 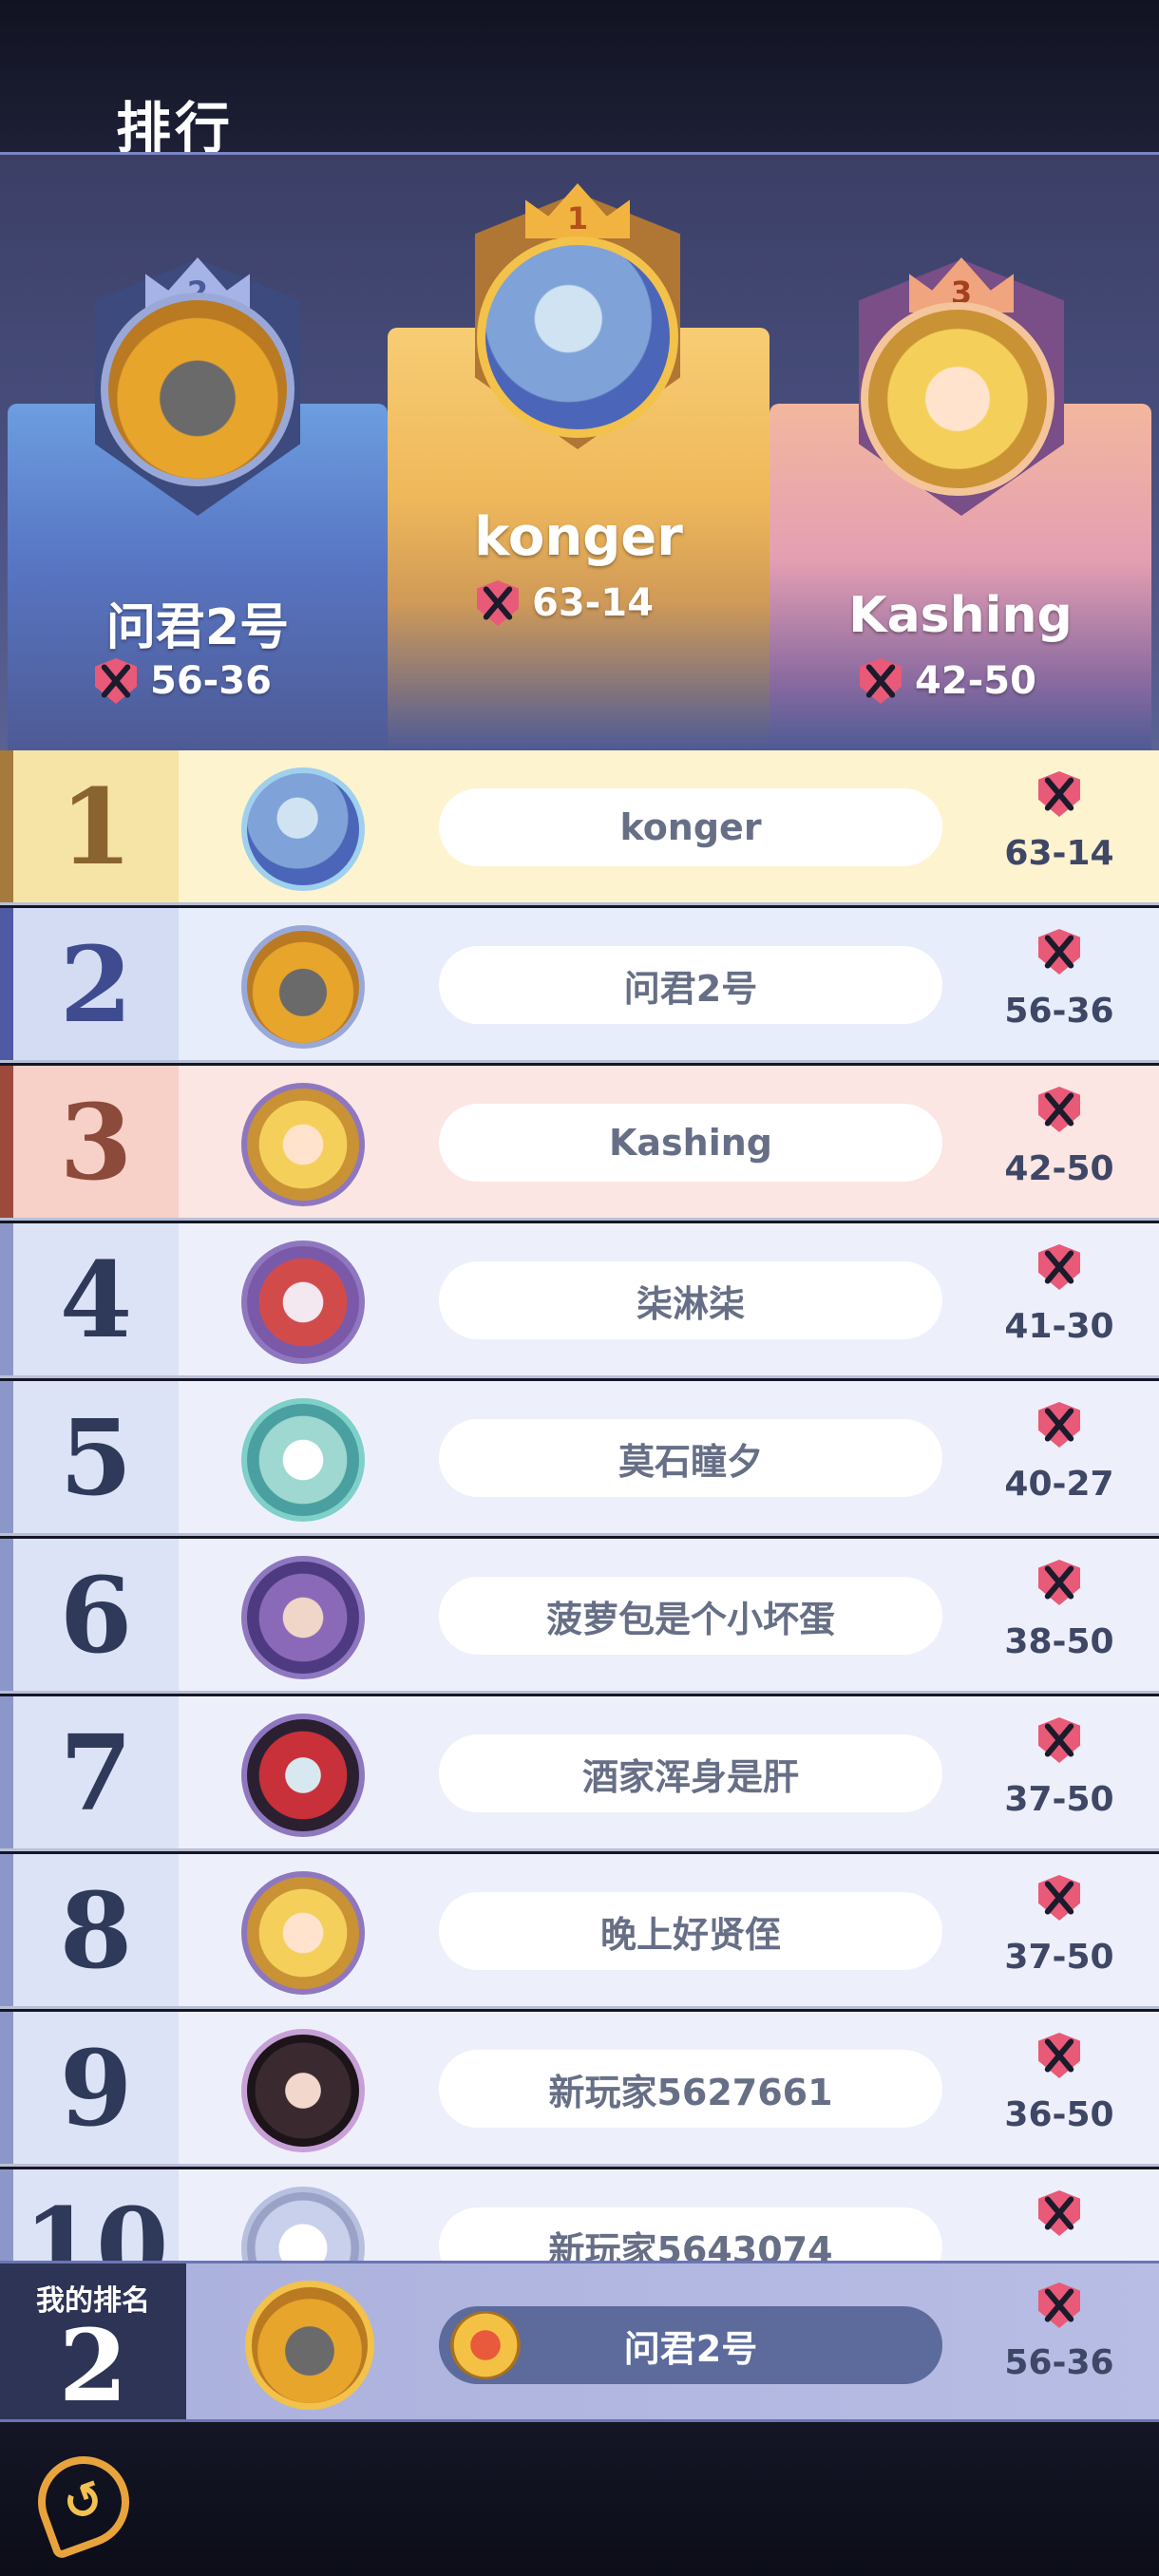 I want to click on player-name: 问君2号, so click(x=690, y=985).